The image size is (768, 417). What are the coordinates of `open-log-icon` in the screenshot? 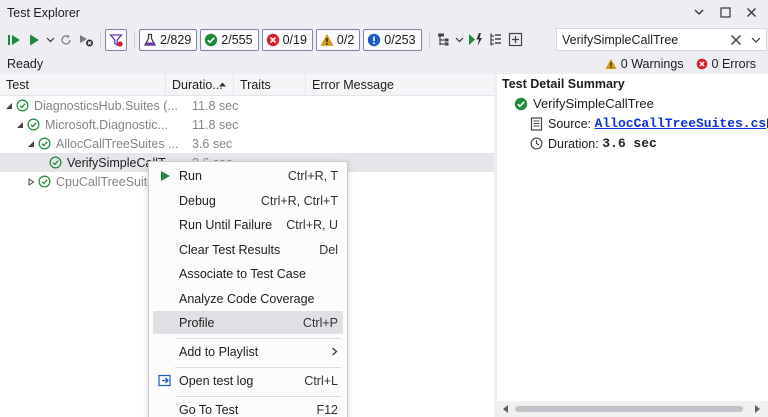 It's located at (165, 380).